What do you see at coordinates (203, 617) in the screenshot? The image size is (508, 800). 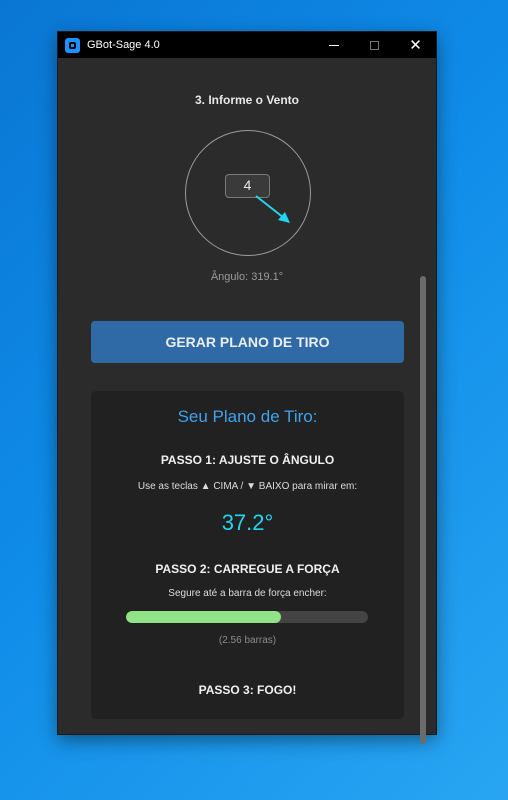 I see `power-bar-fill` at bounding box center [203, 617].